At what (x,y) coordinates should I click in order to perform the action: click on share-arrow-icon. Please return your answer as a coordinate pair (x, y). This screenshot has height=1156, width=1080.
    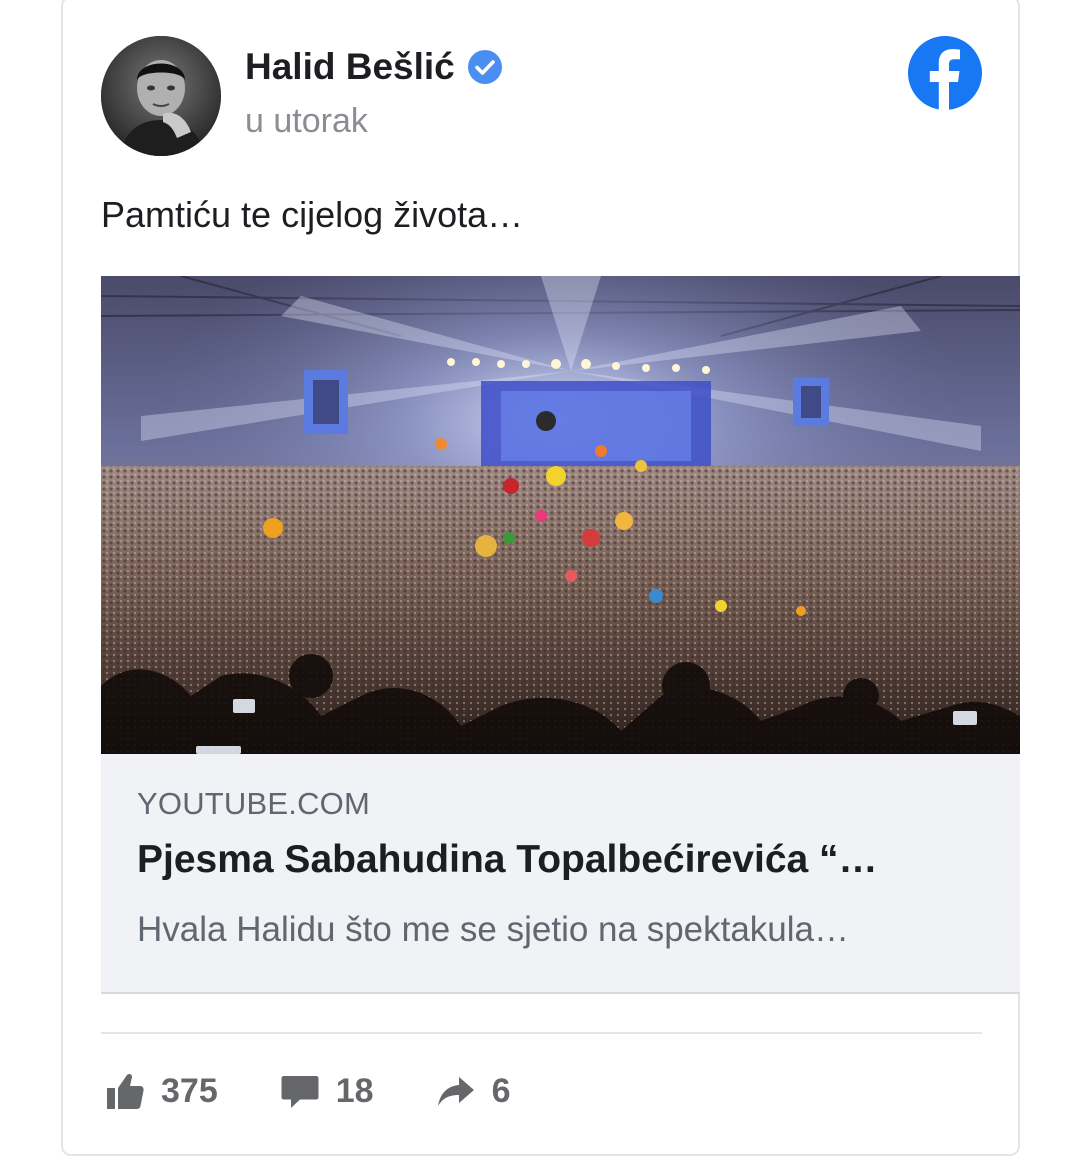
    Looking at the image, I should click on (456, 1091).